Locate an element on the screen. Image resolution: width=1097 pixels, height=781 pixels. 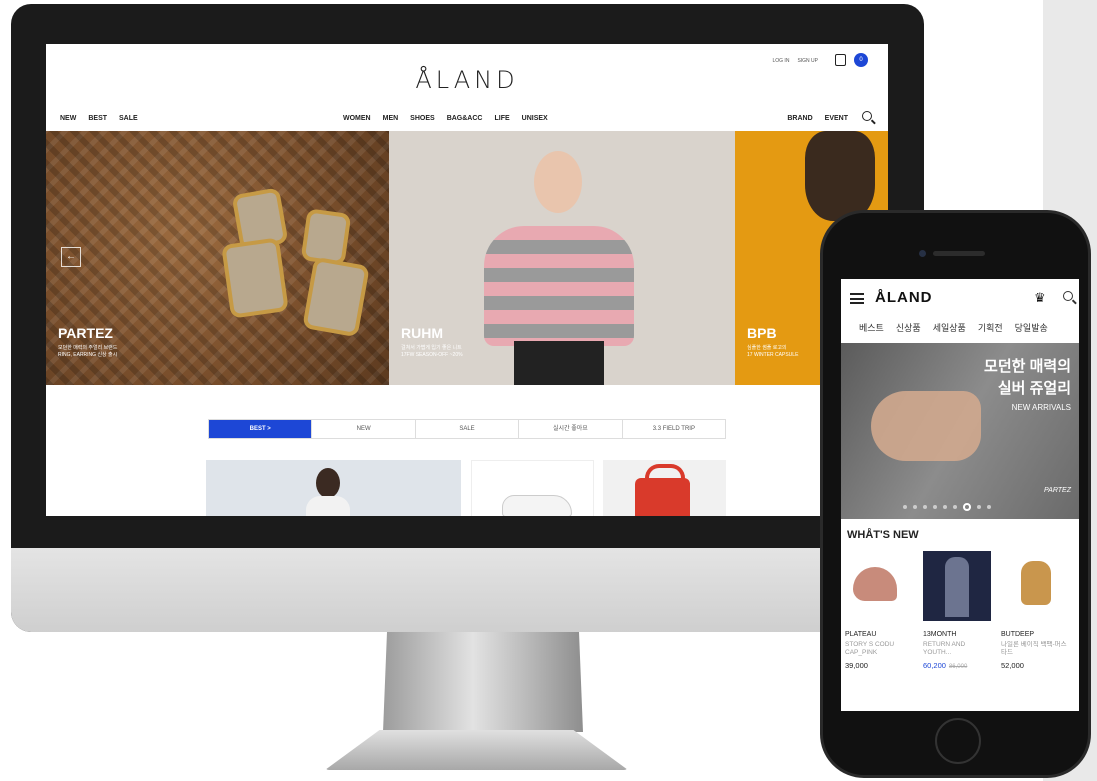
model-image is located at coordinates (840, 176).